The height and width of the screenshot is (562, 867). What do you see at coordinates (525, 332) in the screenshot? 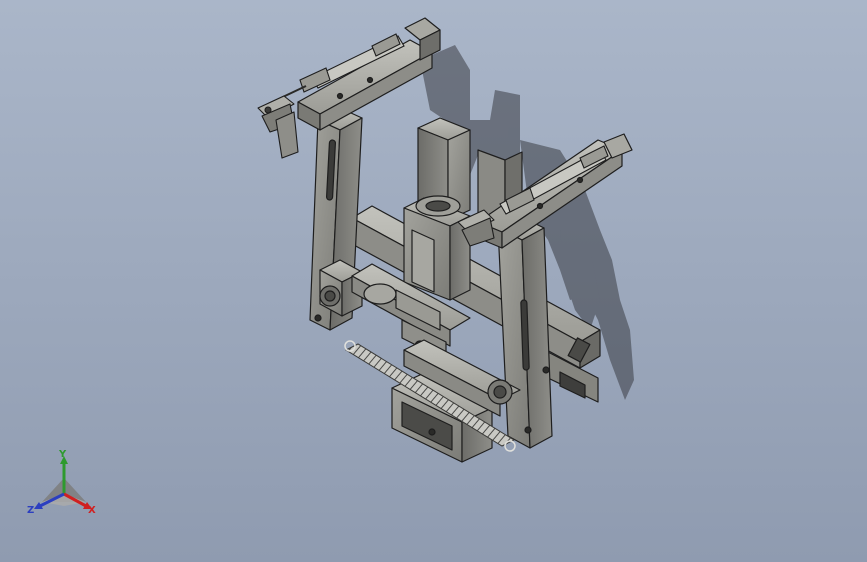
I see `right-vertical-arm` at bounding box center [525, 332].